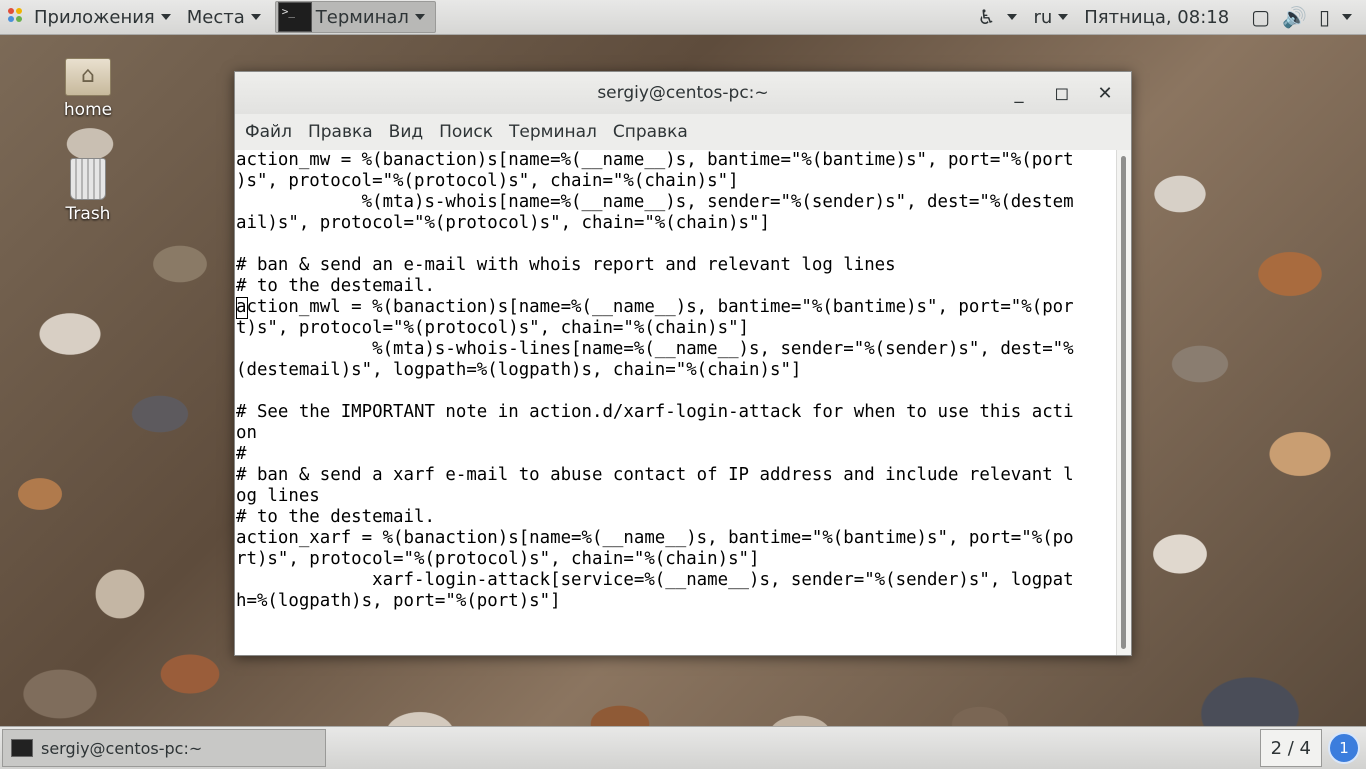 This screenshot has height=769, width=1366. I want to click on terminal-line: on, so click(246, 433).